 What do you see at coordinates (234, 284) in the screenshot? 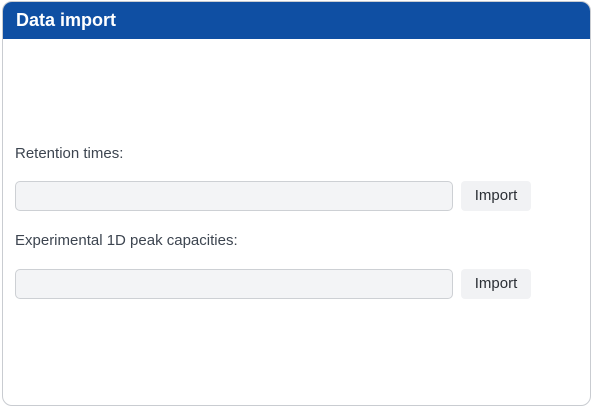
I see `peak-capacities-input` at bounding box center [234, 284].